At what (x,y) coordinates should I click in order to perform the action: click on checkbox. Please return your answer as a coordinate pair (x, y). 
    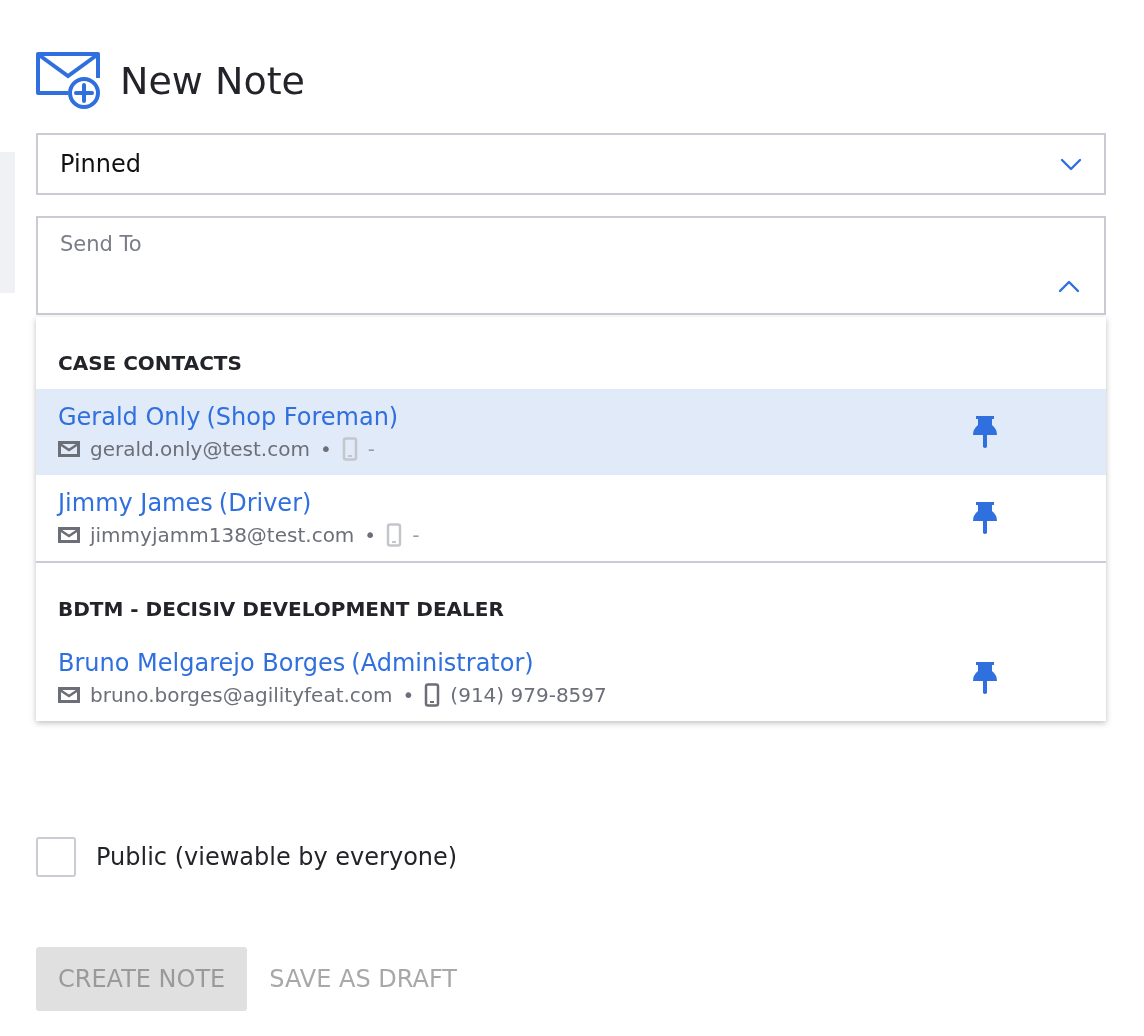
    Looking at the image, I should click on (56, 857).